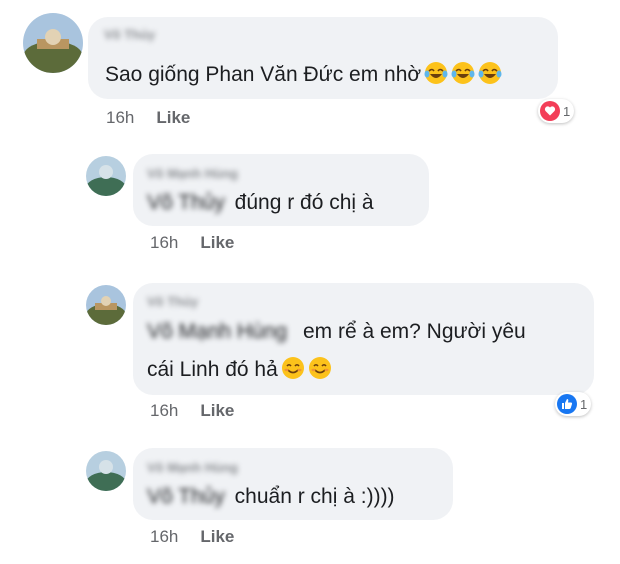  I want to click on comment-text: Võ Thủy đúng r đó chị à, so click(260, 203).